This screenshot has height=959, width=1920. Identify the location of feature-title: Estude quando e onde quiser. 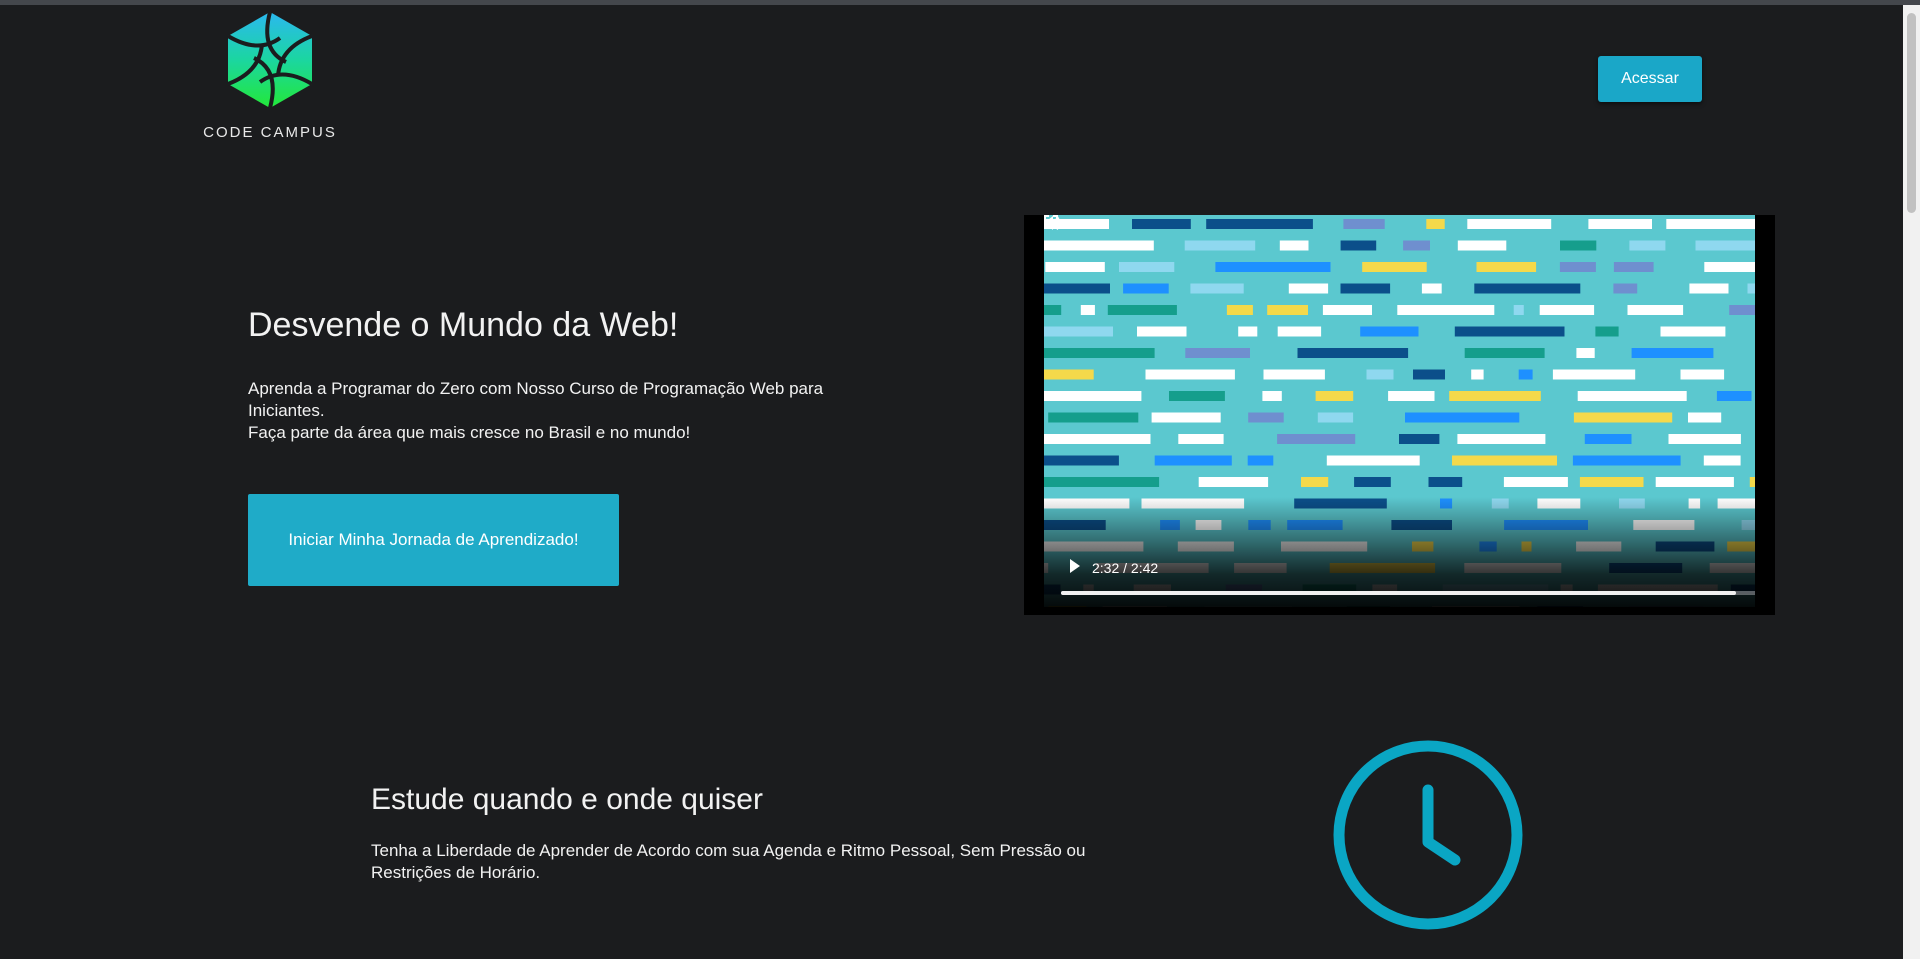
(567, 799).